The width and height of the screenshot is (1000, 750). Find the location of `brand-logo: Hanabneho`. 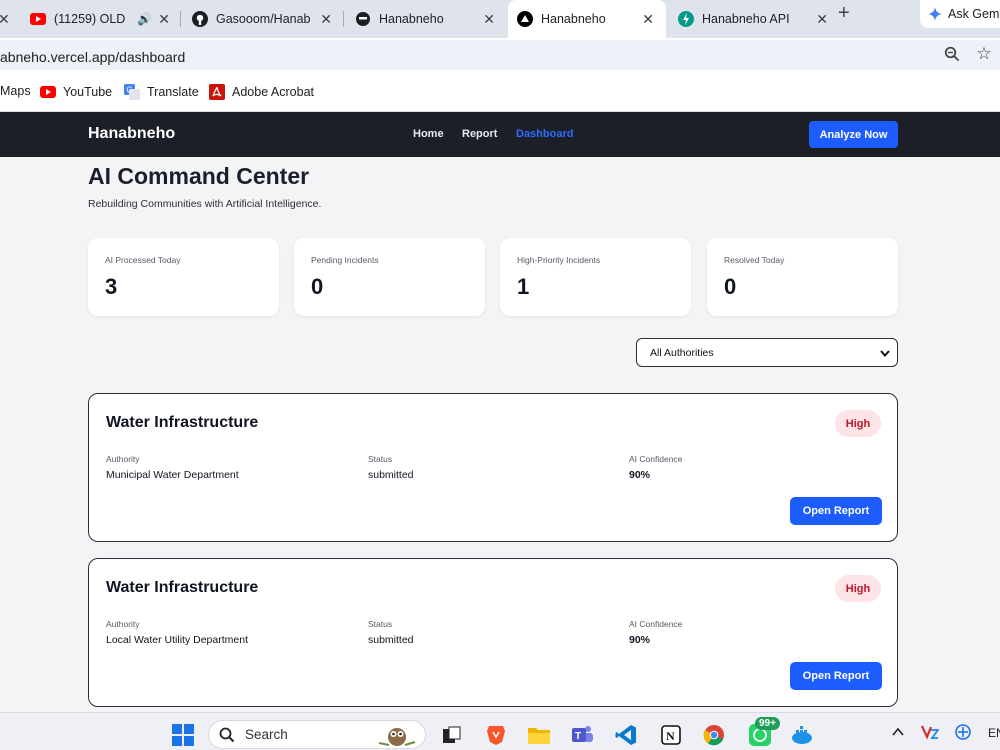

brand-logo: Hanabneho is located at coordinates (131, 134).